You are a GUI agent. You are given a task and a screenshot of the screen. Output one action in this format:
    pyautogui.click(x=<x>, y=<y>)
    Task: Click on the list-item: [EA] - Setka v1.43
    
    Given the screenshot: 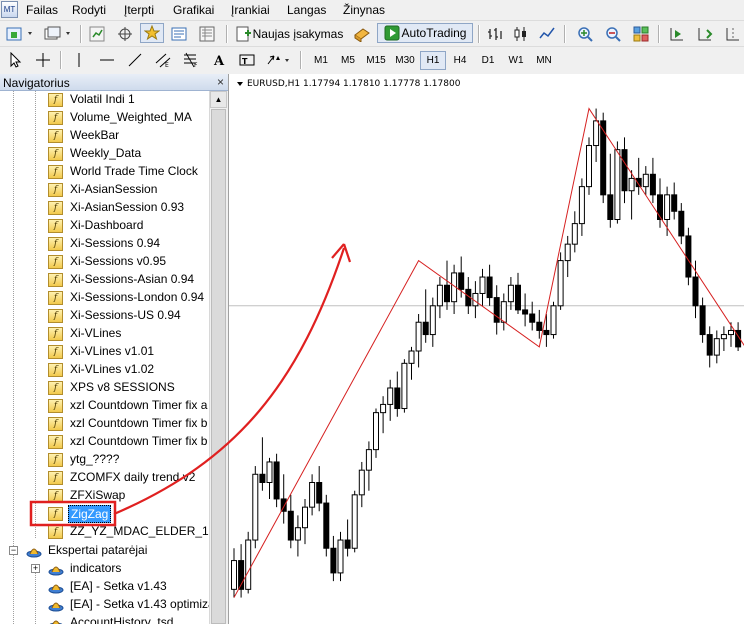 What is the action you would take?
    pyautogui.click(x=105, y=587)
    